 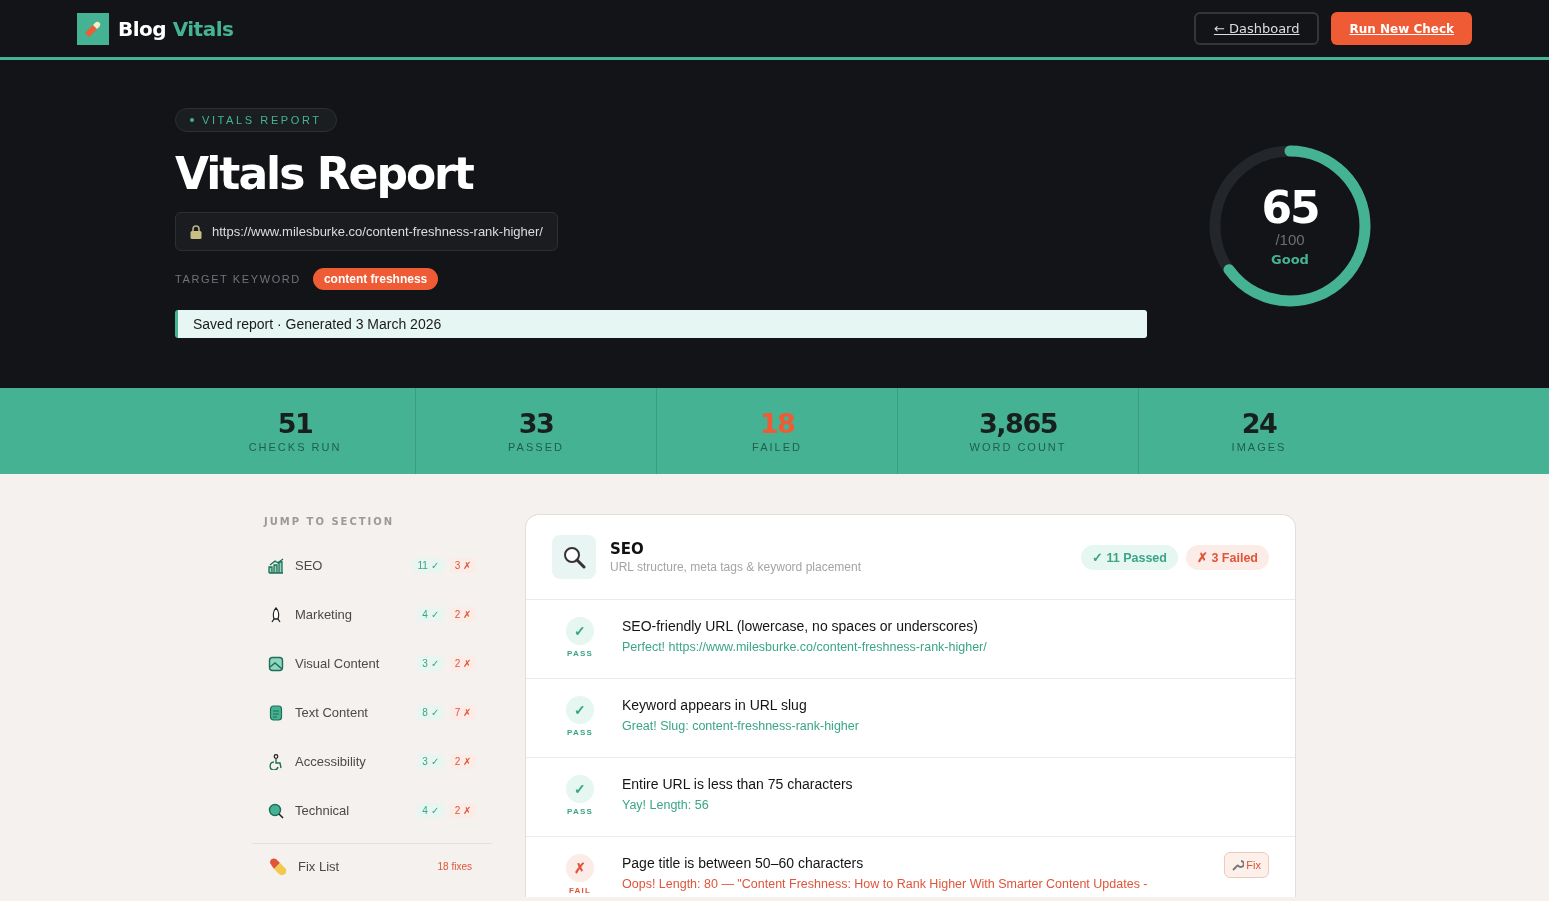 What do you see at coordinates (330, 521) in the screenshot?
I see `sidebar-heading: JUMP TO SECTION` at bounding box center [330, 521].